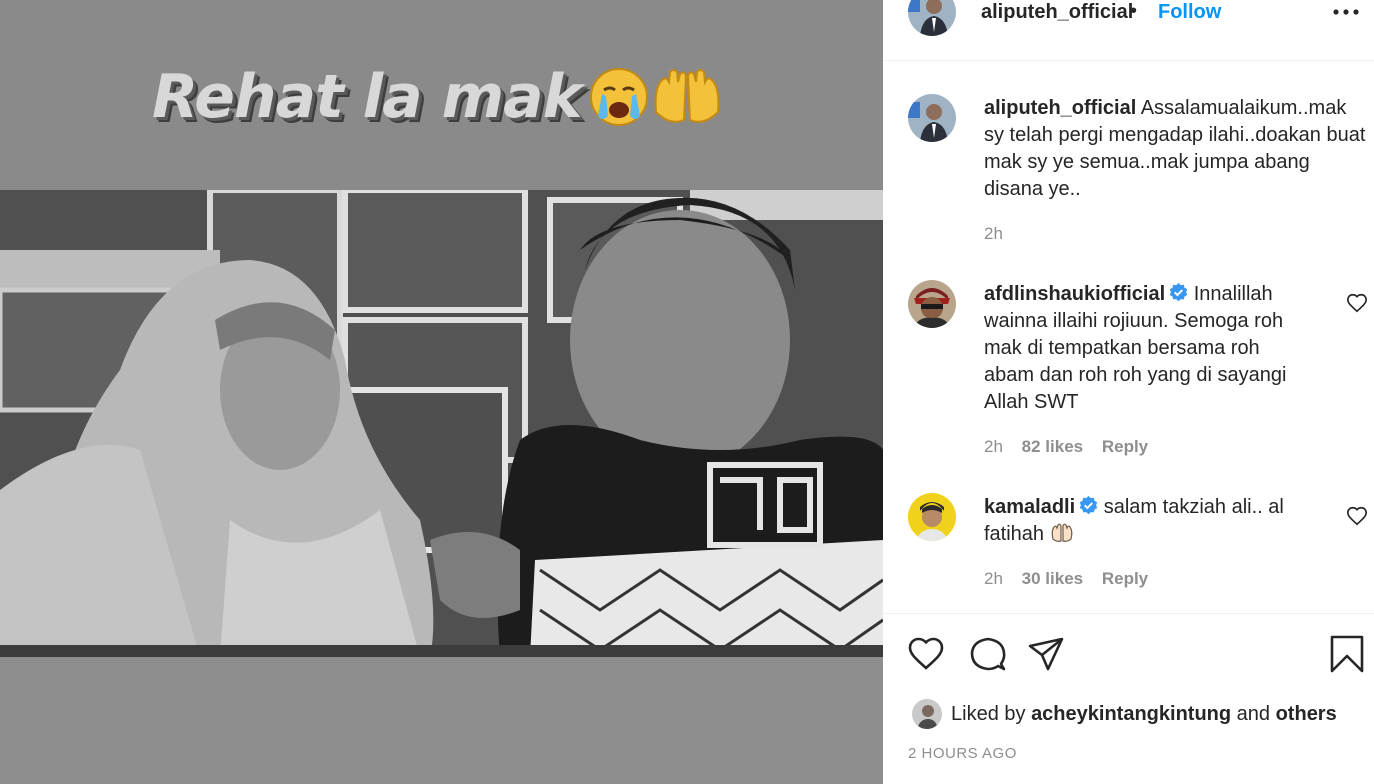 The image size is (1374, 784). Describe the element at coordinates (619, 97) in the screenshot. I see `crying-face-emoji-icon` at that location.